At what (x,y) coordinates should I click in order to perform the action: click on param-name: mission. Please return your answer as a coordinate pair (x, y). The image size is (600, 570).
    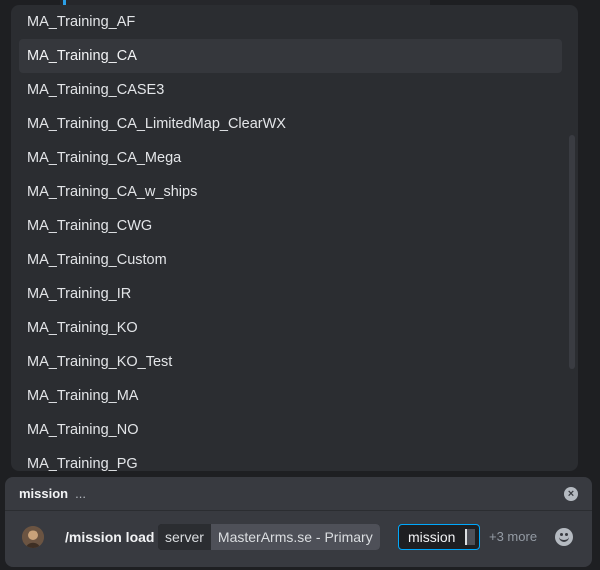
    Looking at the image, I should click on (432, 537).